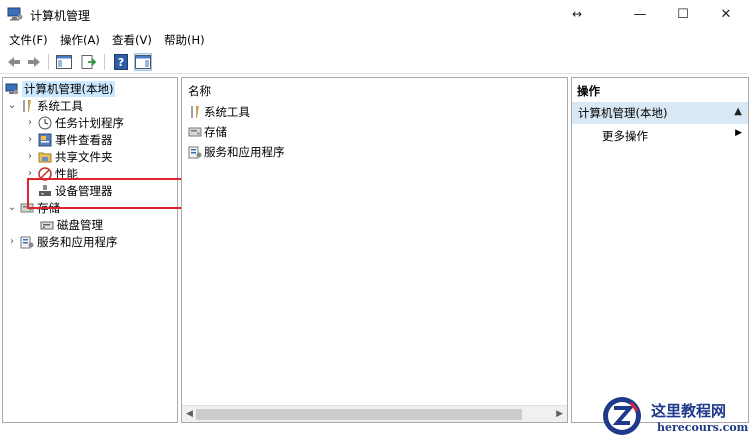 The height and width of the screenshot is (438, 749). I want to click on tree-label-services-apps: 服务和应用程序, so click(77, 241).